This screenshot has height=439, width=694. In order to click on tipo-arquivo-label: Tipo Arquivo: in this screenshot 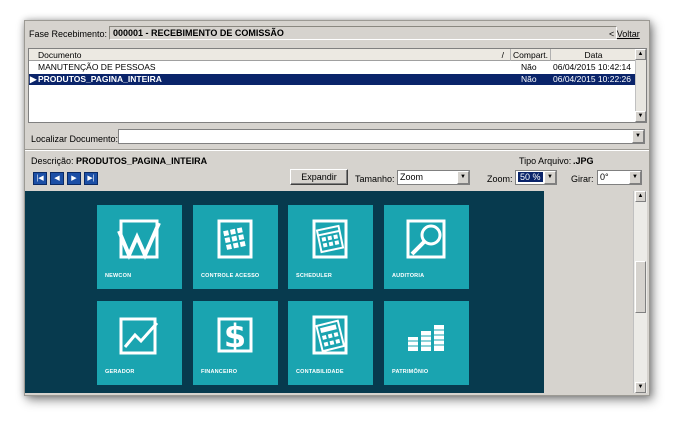, I will do `click(545, 161)`.